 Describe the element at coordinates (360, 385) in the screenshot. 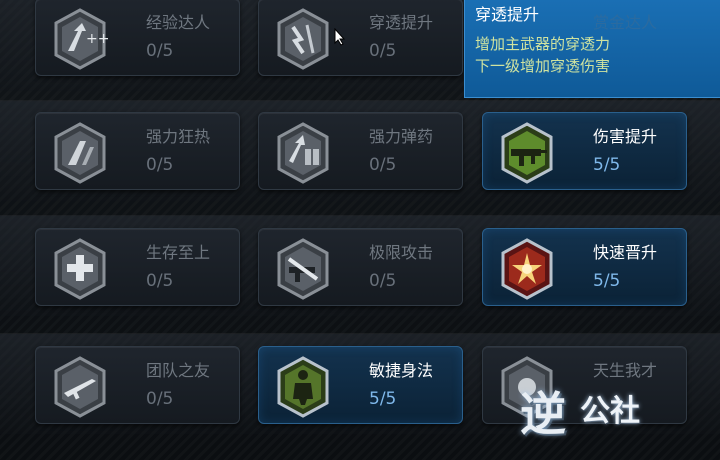

I see `skill-card-agility: 敏捷身法 5/5` at that location.